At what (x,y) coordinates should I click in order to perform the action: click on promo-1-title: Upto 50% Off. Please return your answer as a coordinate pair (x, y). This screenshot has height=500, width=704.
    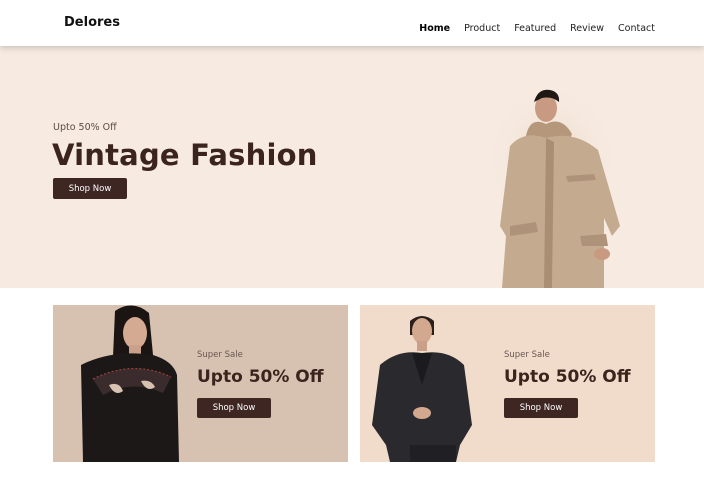
    Looking at the image, I should click on (260, 377).